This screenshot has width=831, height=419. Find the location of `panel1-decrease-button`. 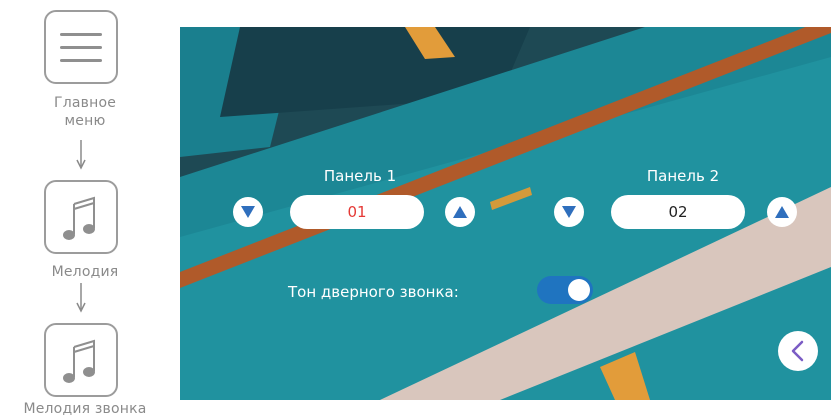

panel1-decrease-button is located at coordinates (248, 212).